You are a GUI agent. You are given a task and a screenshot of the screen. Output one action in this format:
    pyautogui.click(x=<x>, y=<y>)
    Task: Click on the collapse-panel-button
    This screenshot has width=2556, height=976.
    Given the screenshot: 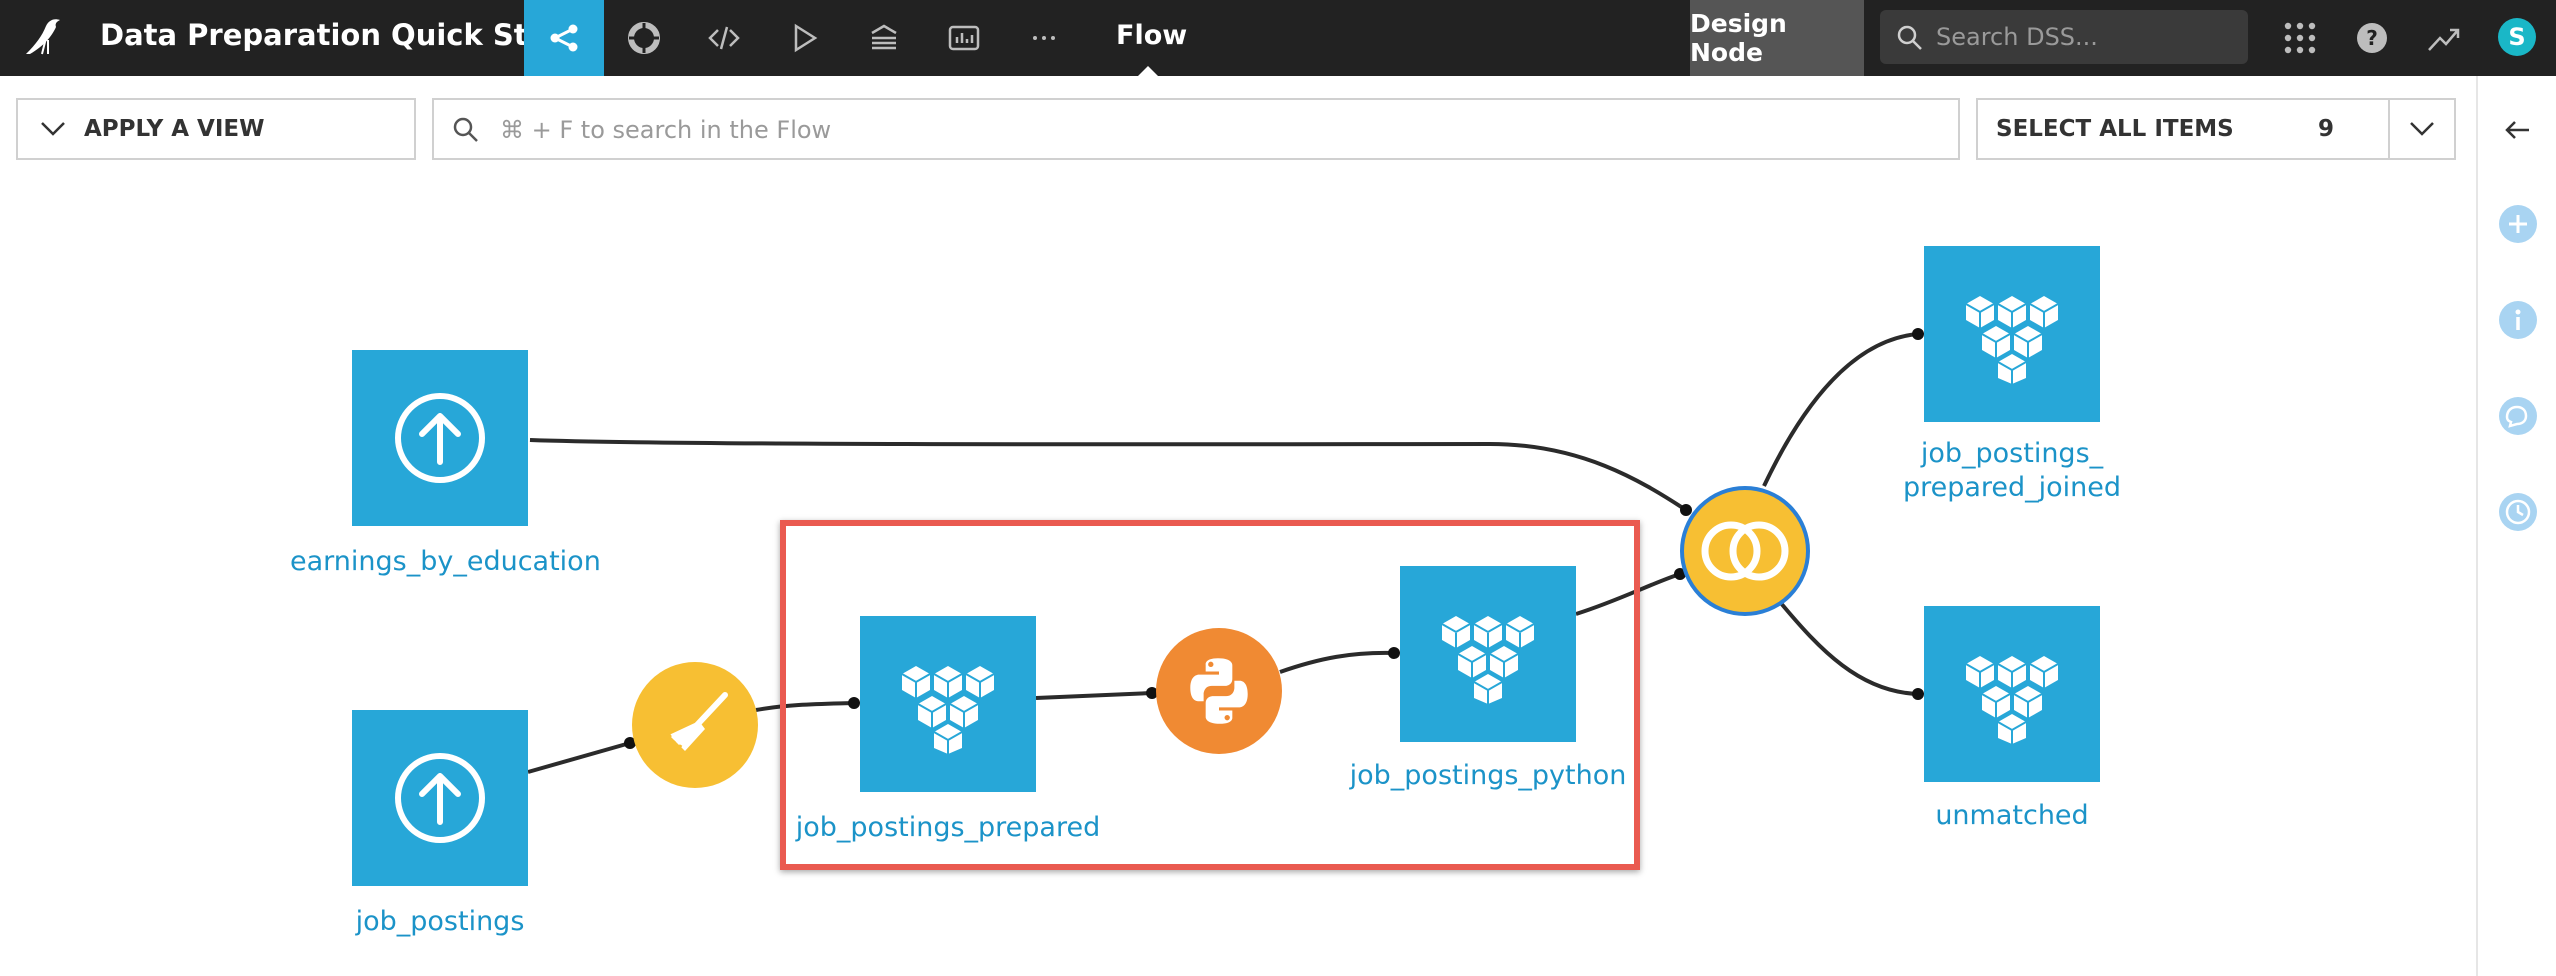 What is the action you would take?
    pyautogui.click(x=2518, y=130)
    